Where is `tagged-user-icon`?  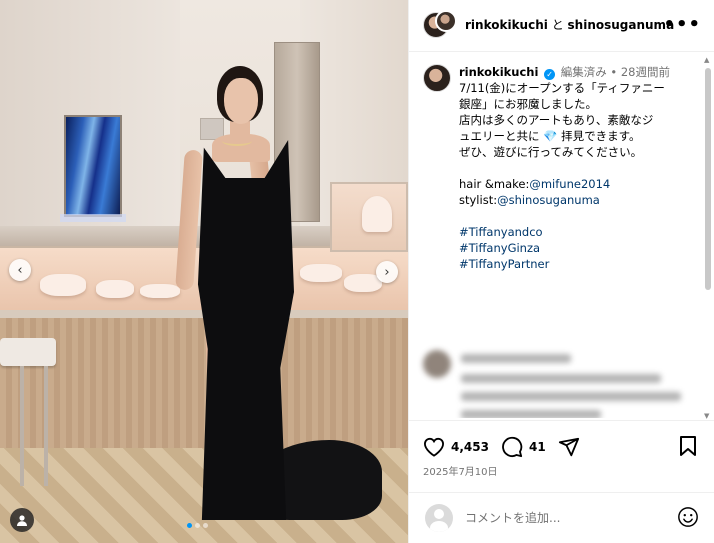
tagged-user-icon is located at coordinates (22, 520).